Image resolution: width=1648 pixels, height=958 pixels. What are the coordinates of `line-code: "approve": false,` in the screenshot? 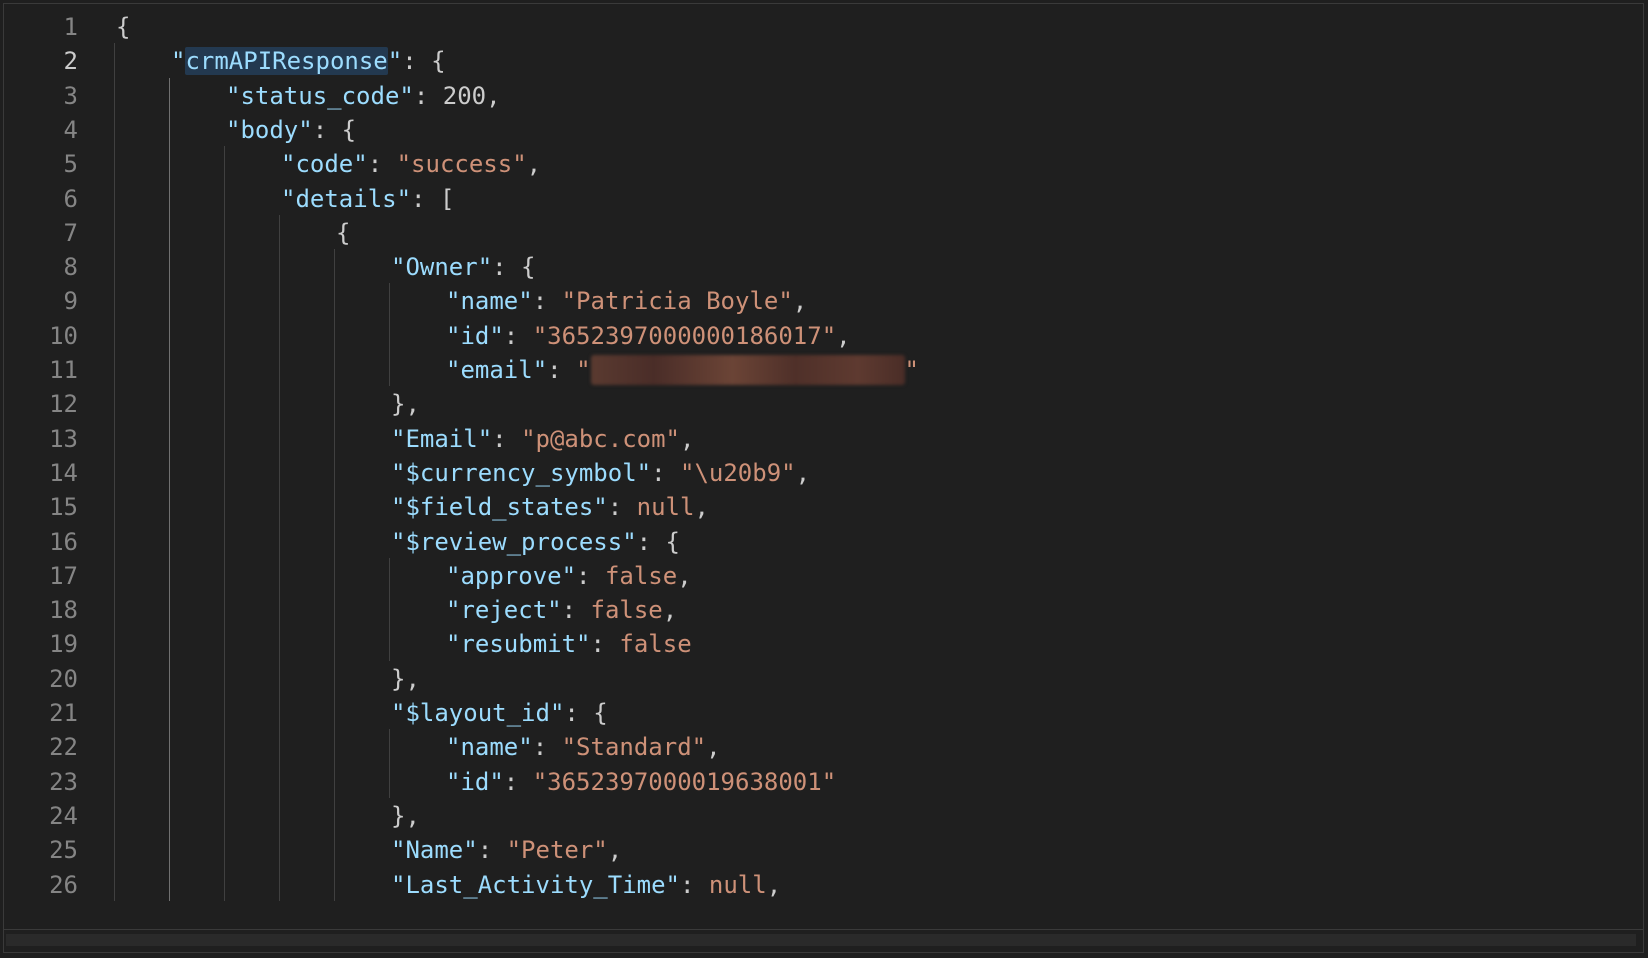 It's located at (569, 576).